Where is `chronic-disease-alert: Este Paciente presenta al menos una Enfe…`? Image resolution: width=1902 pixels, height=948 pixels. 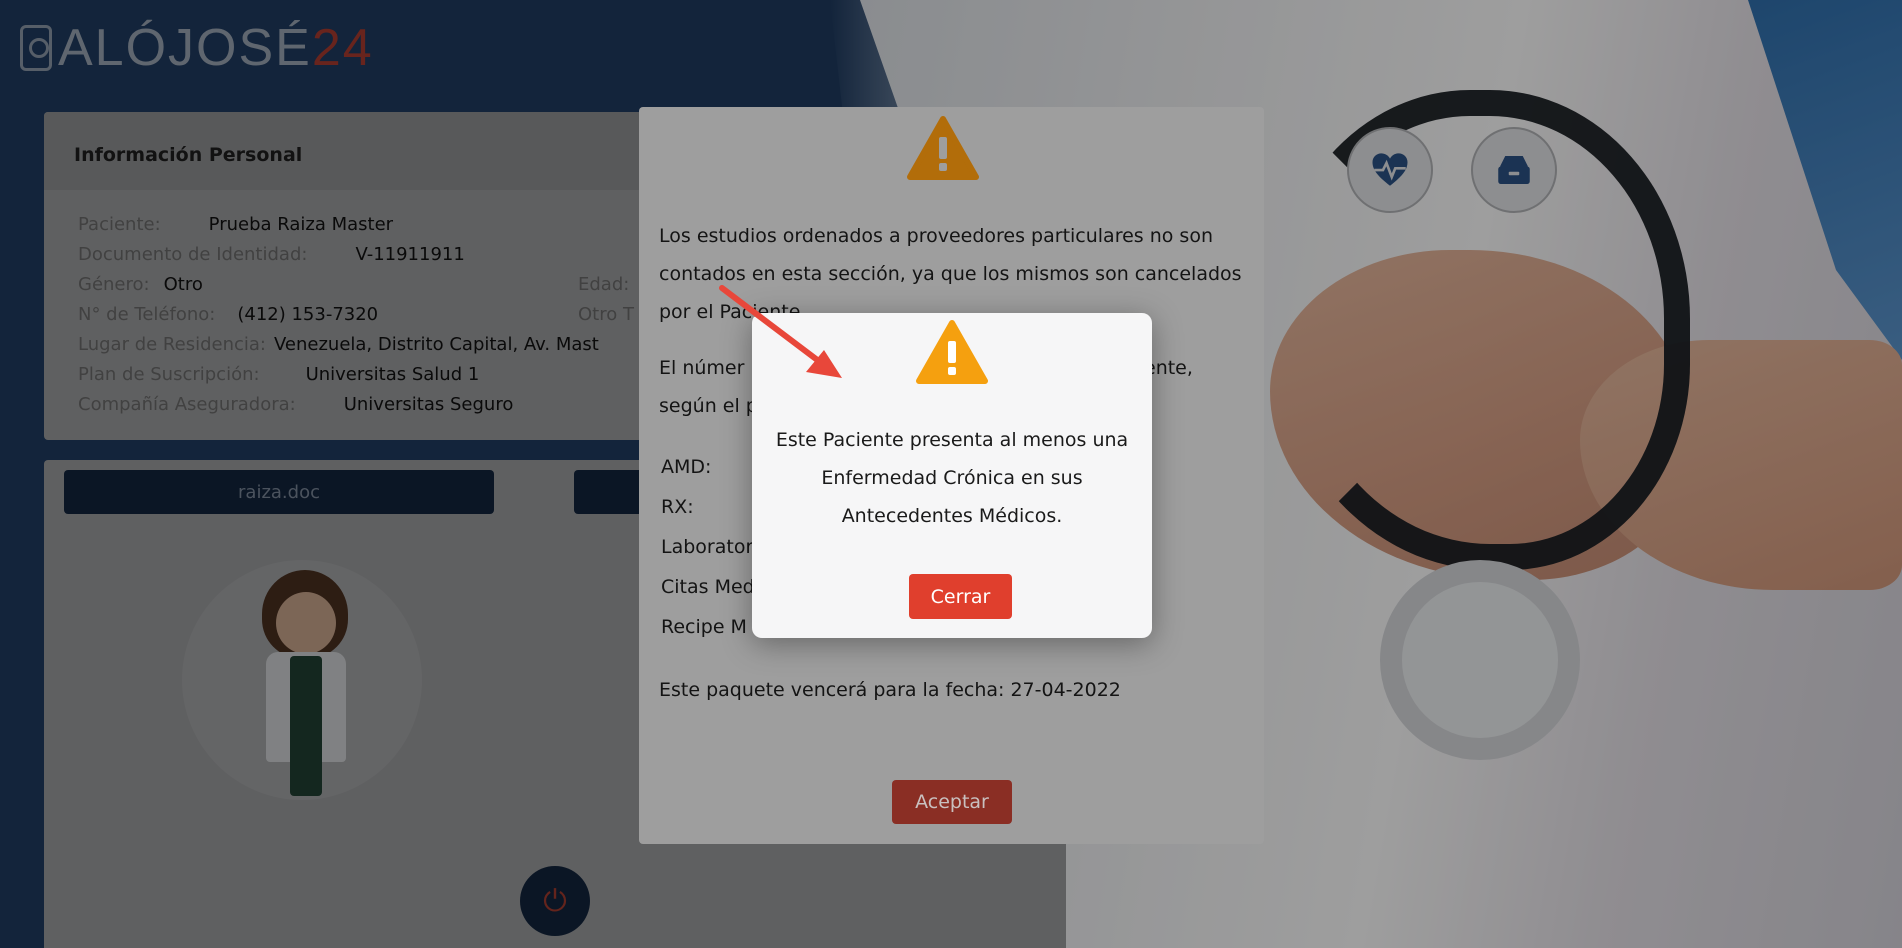 chronic-disease-alert: Este Paciente presenta al menos una Enfe… is located at coordinates (952, 475).